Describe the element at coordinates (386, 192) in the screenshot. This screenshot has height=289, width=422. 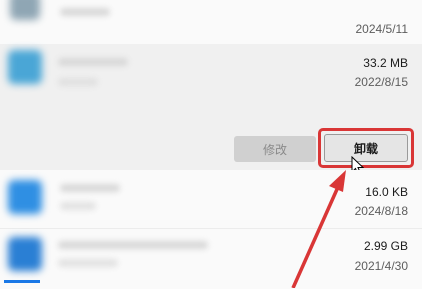
I see `app-size: 16.0 KB` at that location.